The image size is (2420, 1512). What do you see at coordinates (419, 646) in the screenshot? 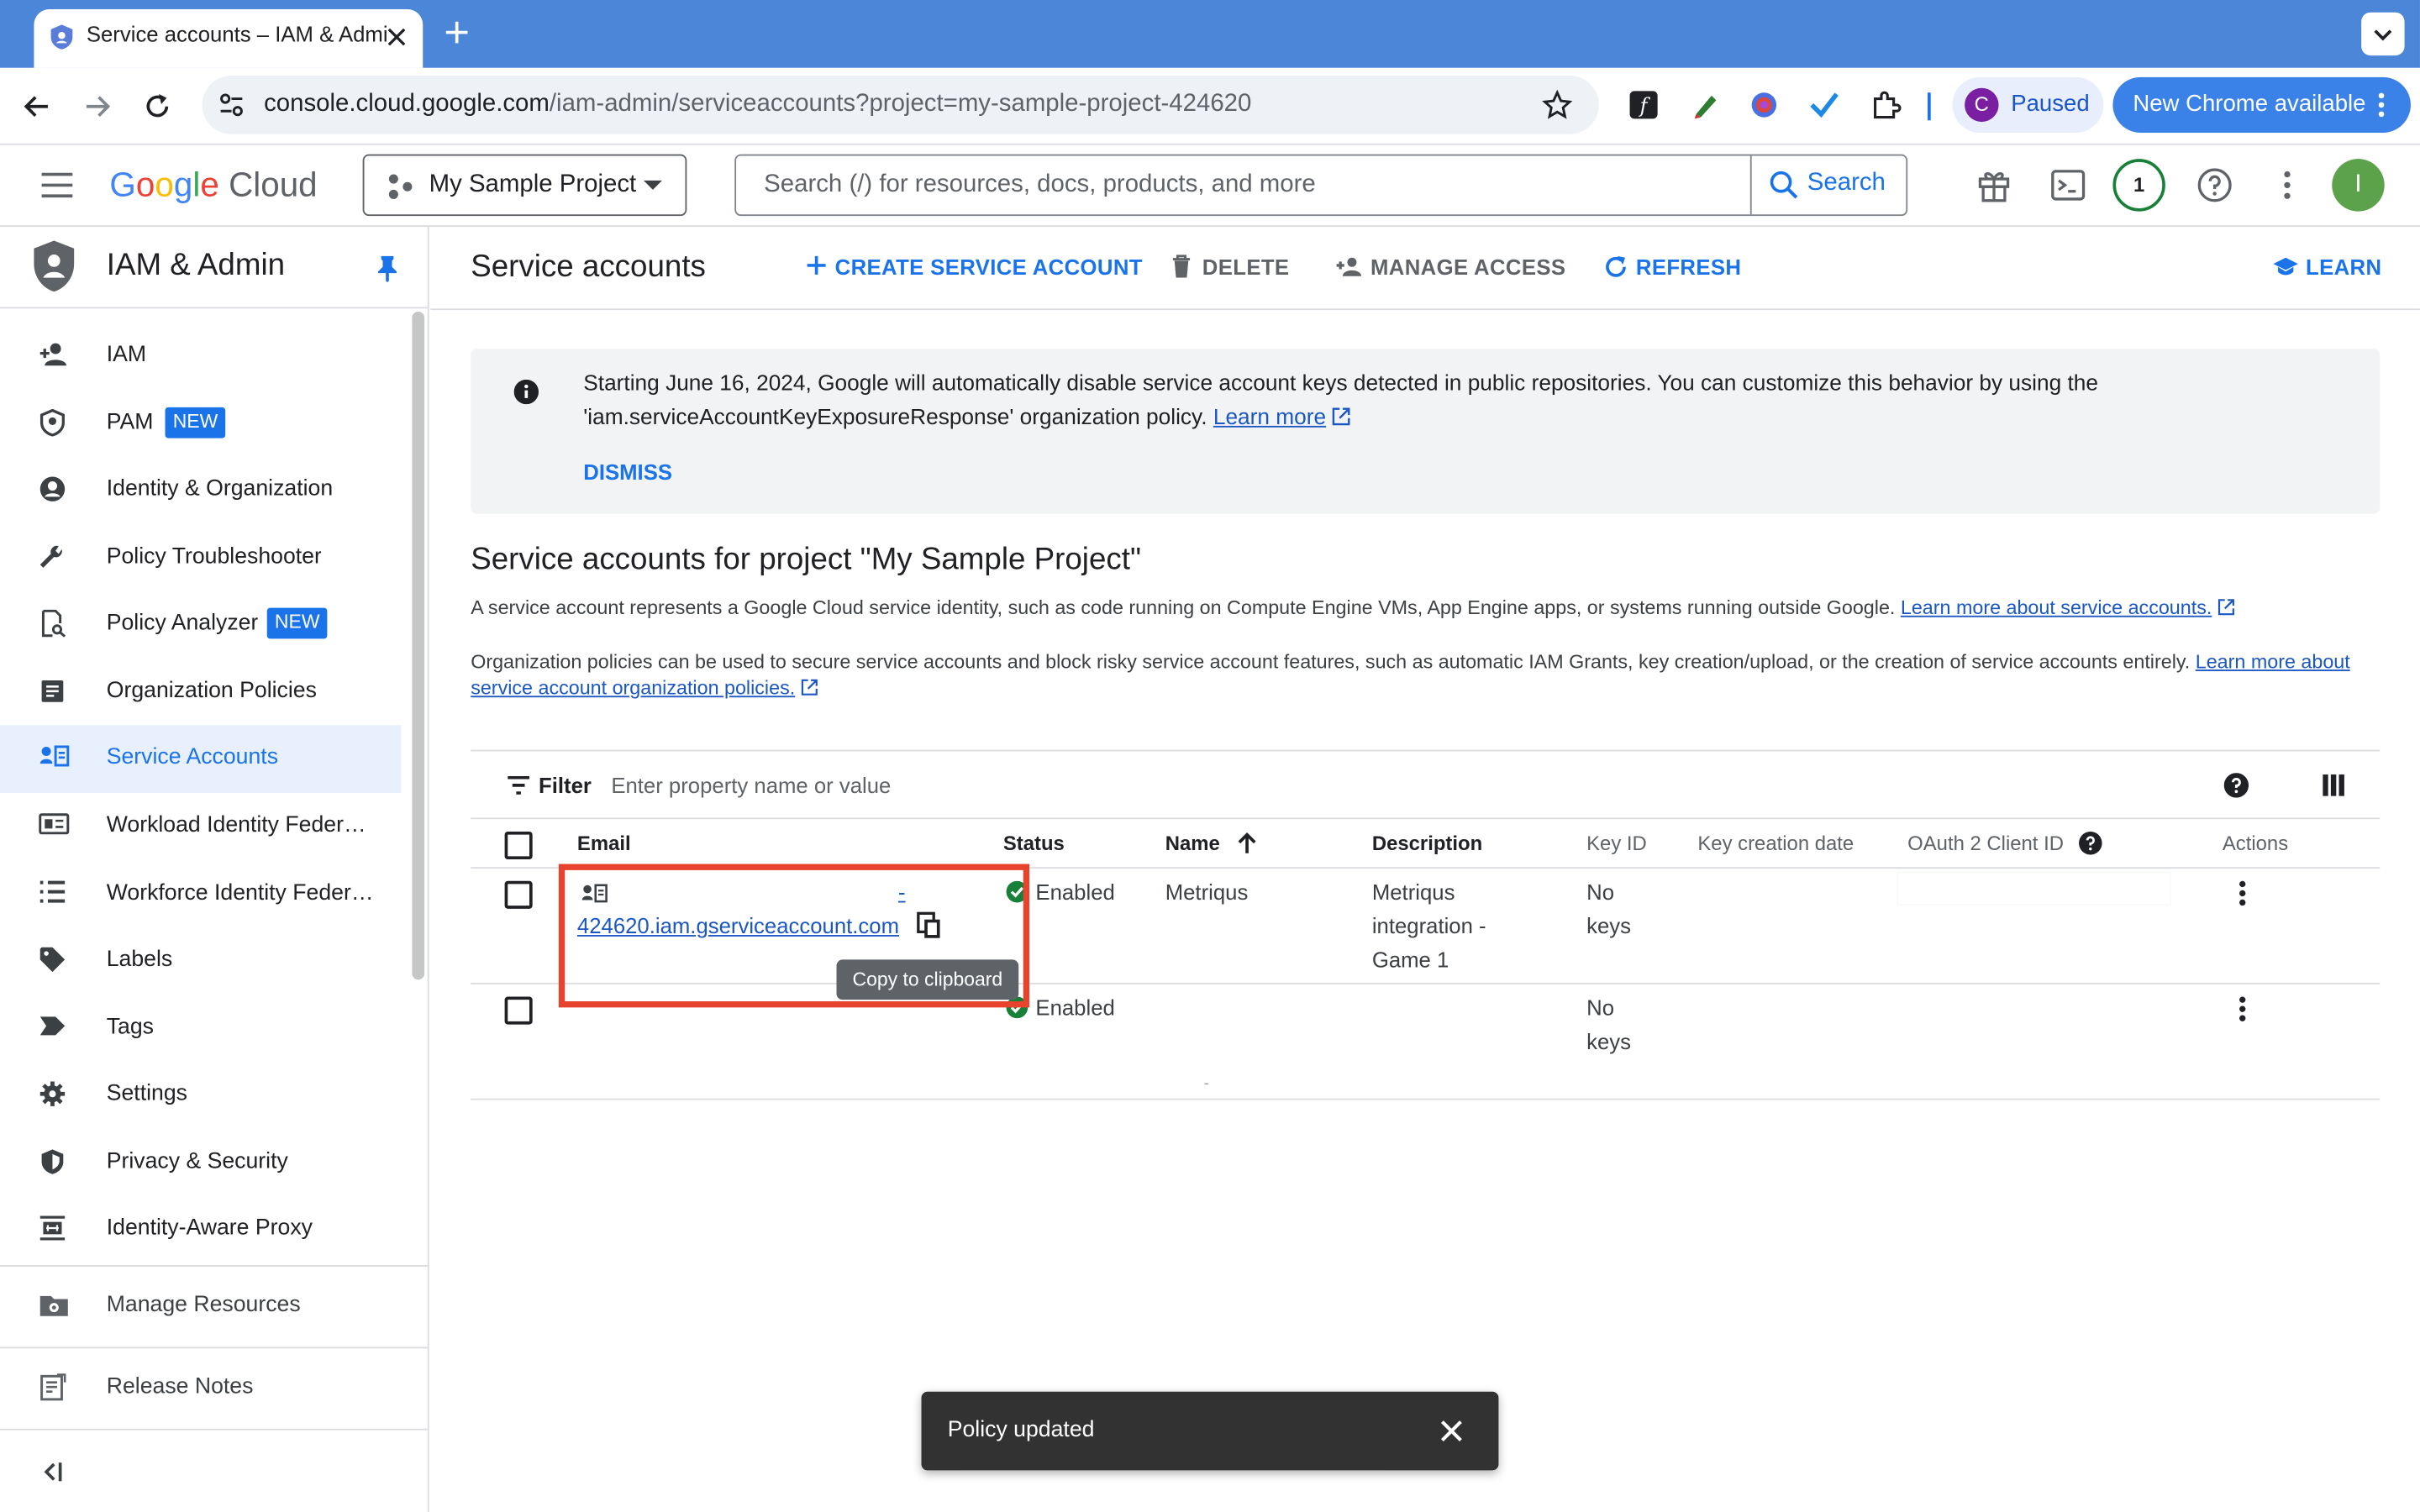
I see `sidebar-scrollbar` at bounding box center [419, 646].